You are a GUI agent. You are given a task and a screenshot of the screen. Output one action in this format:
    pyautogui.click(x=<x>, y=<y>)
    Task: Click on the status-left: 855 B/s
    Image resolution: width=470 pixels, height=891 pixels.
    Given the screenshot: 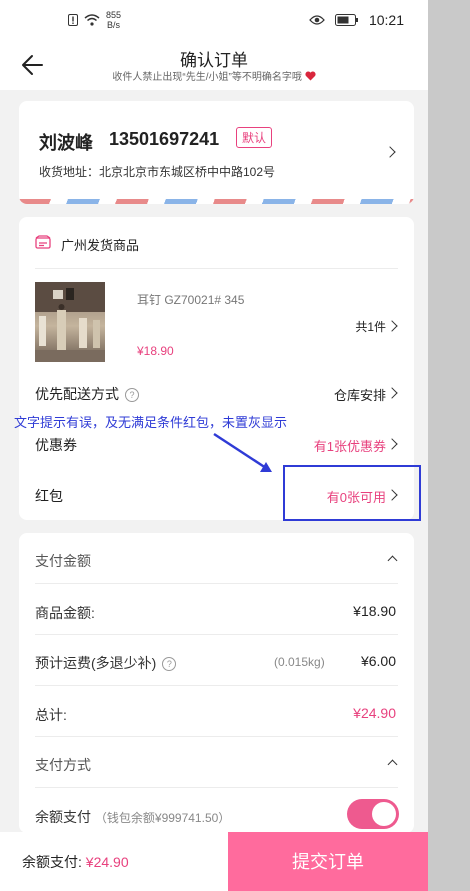 What is the action you would take?
    pyautogui.click(x=94, y=20)
    